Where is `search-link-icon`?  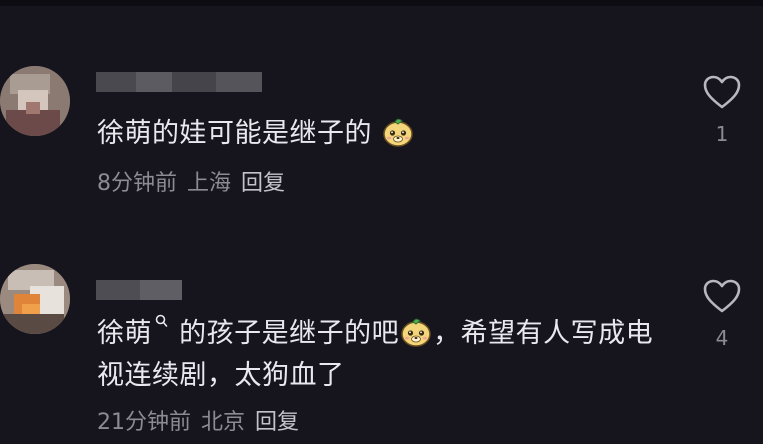 search-link-icon is located at coordinates (161, 321).